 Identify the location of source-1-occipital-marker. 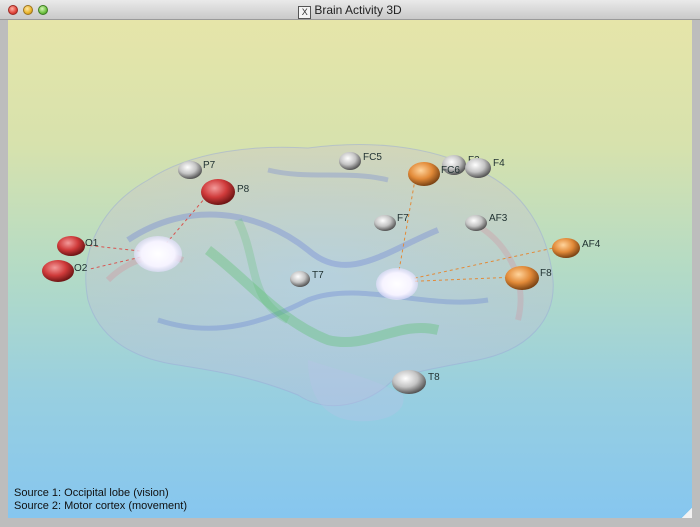
(158, 254).